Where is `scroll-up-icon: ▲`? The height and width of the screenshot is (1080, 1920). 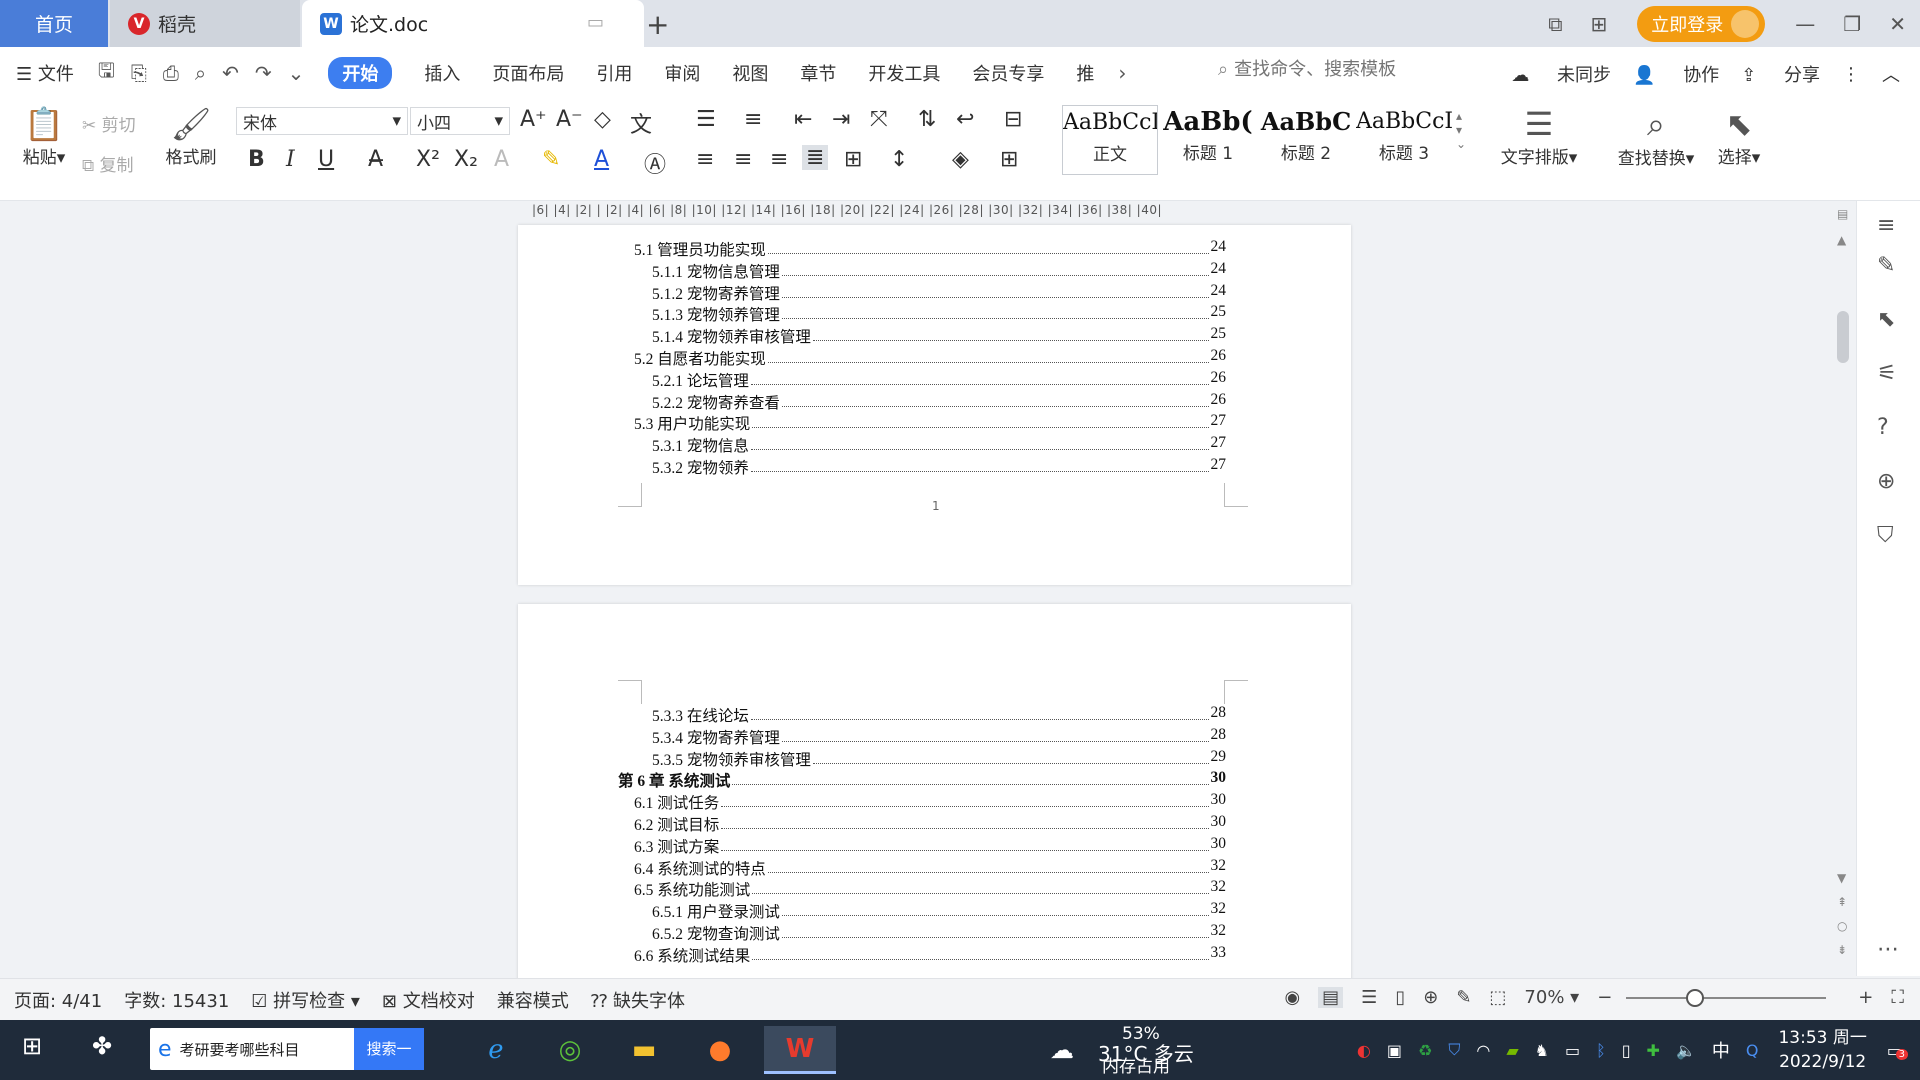 scroll-up-icon: ▲ is located at coordinates (1841, 240).